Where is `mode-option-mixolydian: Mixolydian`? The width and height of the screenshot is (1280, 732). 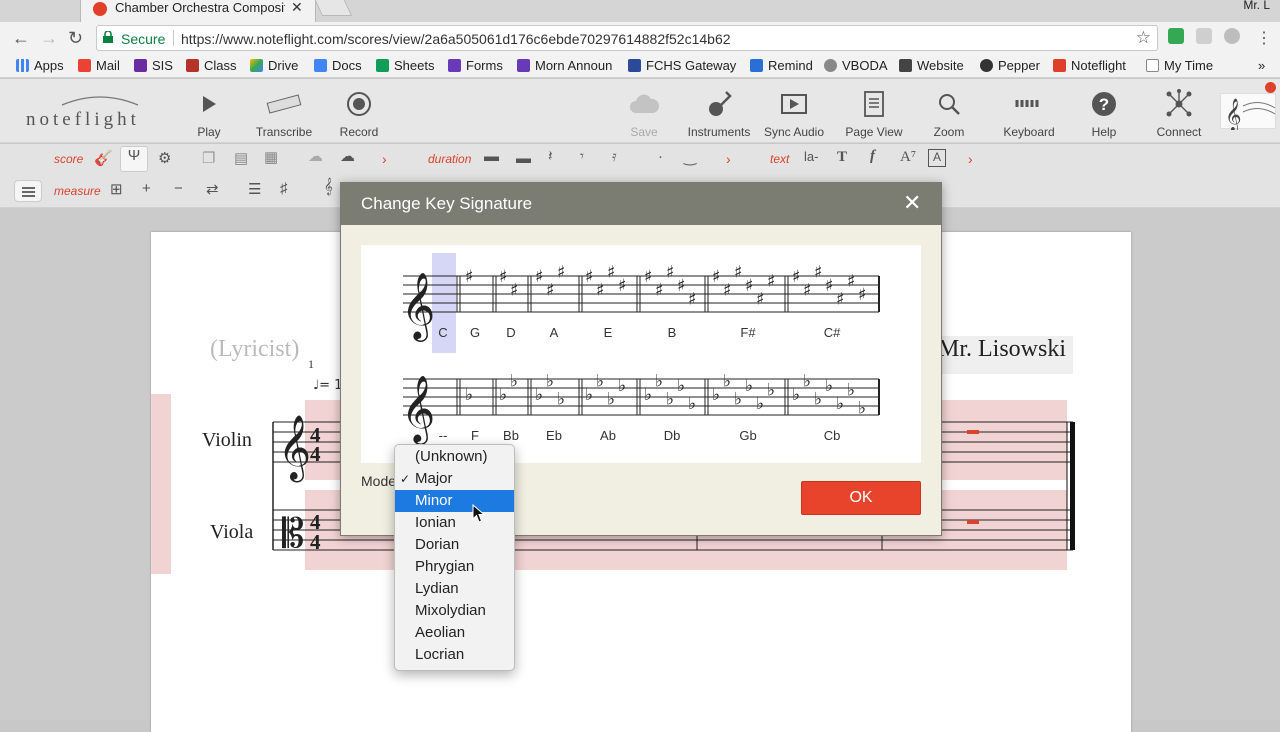
mode-option-mixolydian: Mixolydian is located at coordinates (454, 611).